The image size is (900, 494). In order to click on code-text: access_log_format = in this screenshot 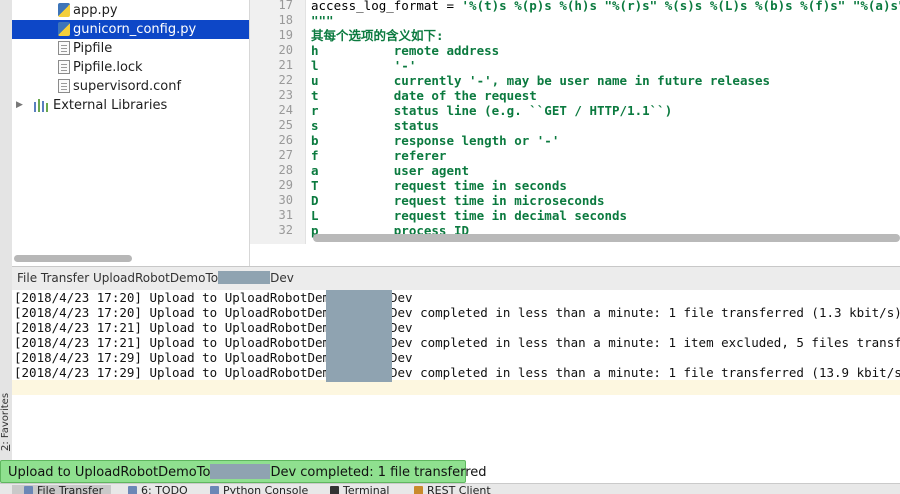, I will do `click(386, 6)`.